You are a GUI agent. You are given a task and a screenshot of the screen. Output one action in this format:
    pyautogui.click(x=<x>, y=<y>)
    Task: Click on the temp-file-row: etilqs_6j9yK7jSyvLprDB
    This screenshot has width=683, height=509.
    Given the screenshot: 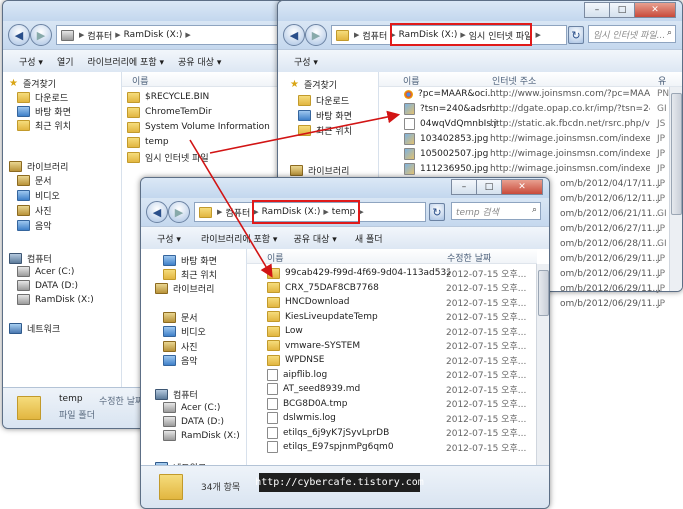 What is the action you would take?
    pyautogui.click(x=357, y=432)
    